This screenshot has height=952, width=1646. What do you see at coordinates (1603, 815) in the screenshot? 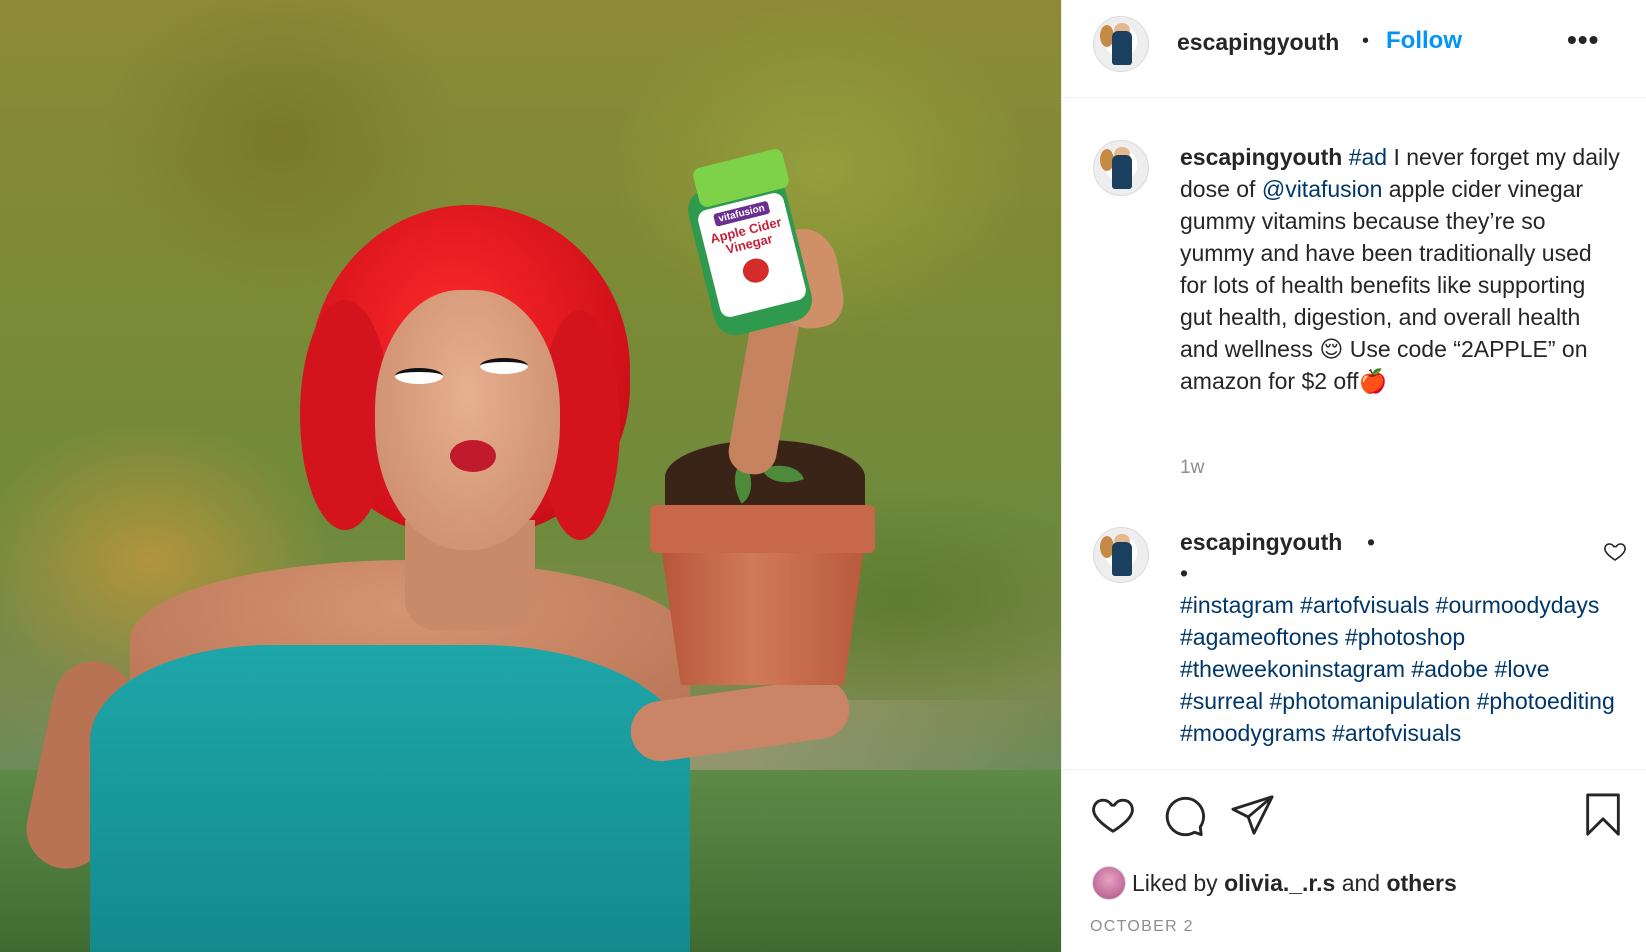
I see `bookmark-icon` at bounding box center [1603, 815].